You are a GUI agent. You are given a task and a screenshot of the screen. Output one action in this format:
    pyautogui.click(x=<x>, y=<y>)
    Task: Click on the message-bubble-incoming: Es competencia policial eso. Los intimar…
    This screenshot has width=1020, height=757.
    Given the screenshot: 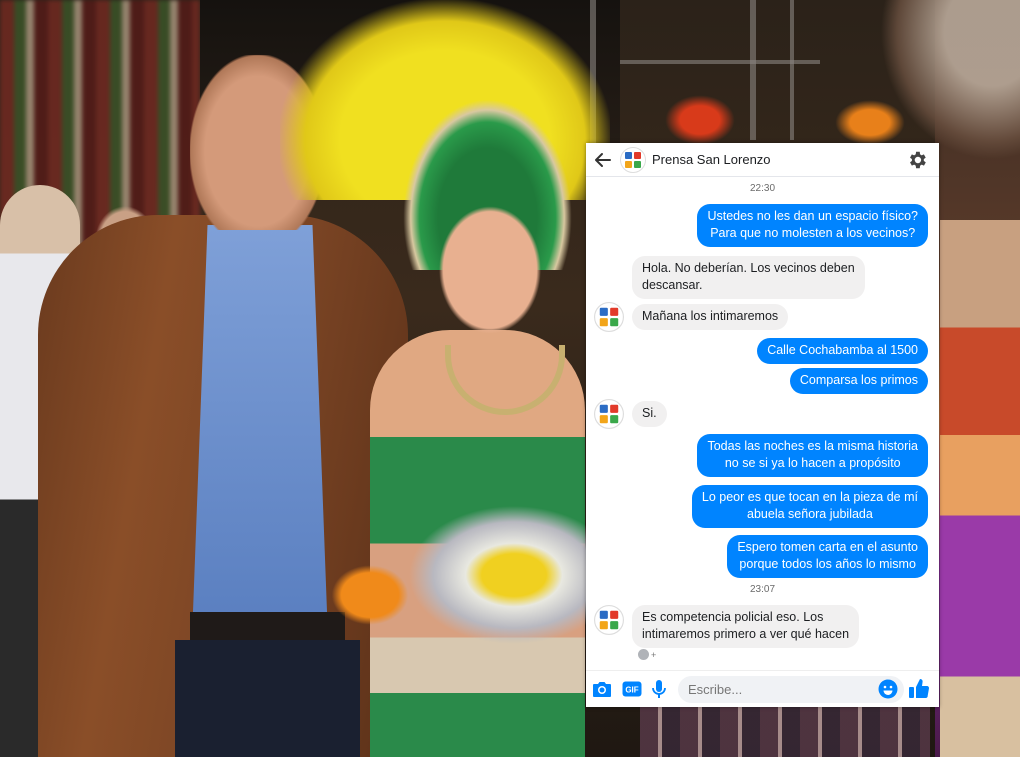 What is the action you would take?
    pyautogui.click(x=746, y=626)
    